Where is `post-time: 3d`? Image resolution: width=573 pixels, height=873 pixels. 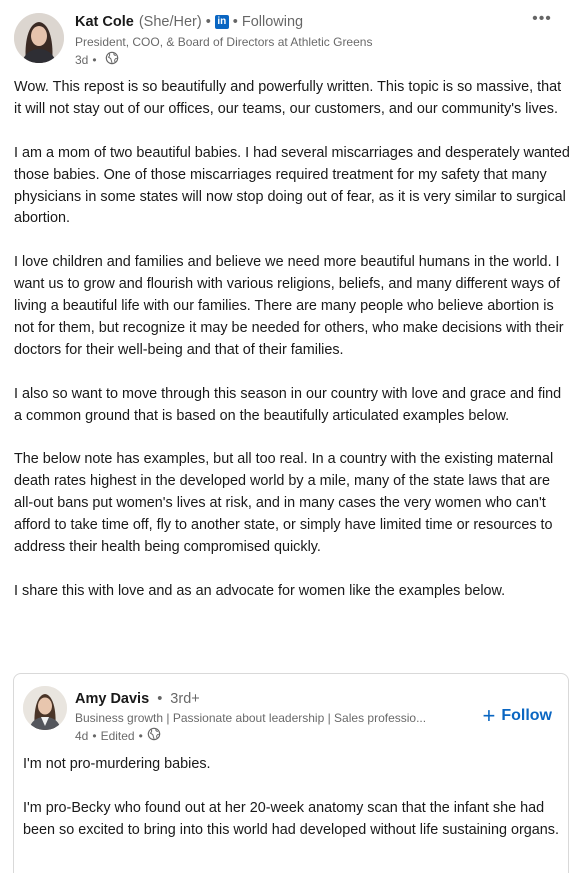 post-time: 3d is located at coordinates (81, 60).